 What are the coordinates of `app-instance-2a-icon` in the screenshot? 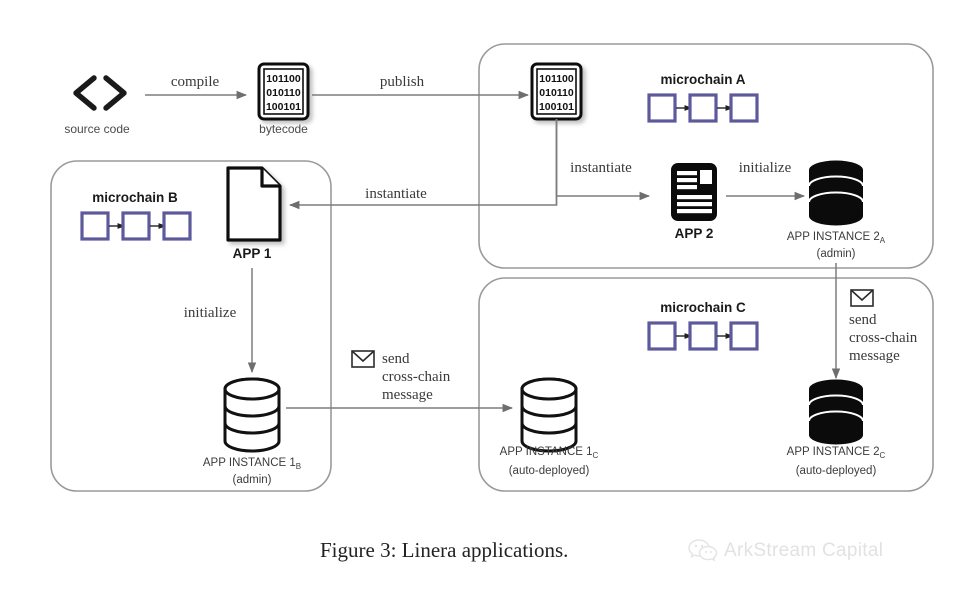 It's located at (836, 193).